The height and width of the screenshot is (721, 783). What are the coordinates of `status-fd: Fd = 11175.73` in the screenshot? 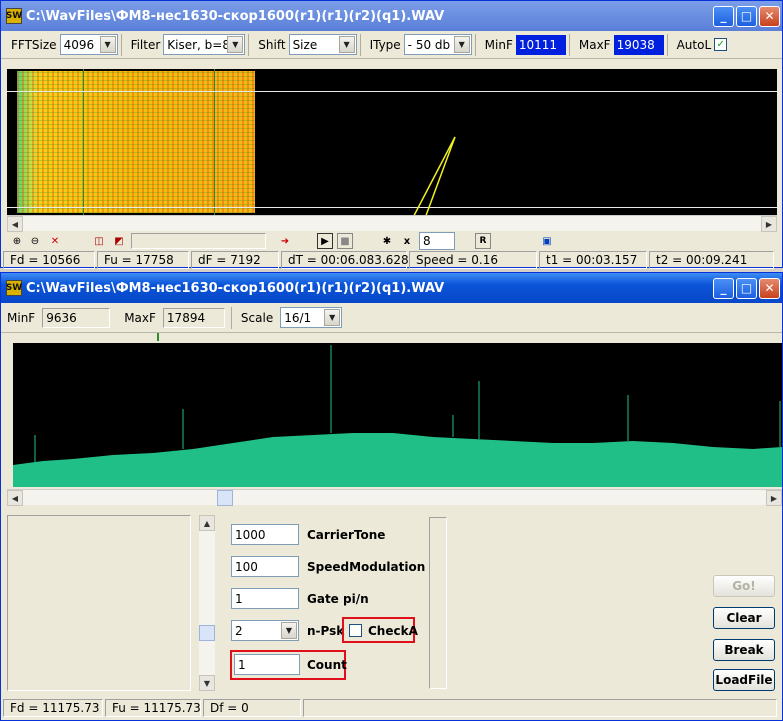 It's located at (53, 708).